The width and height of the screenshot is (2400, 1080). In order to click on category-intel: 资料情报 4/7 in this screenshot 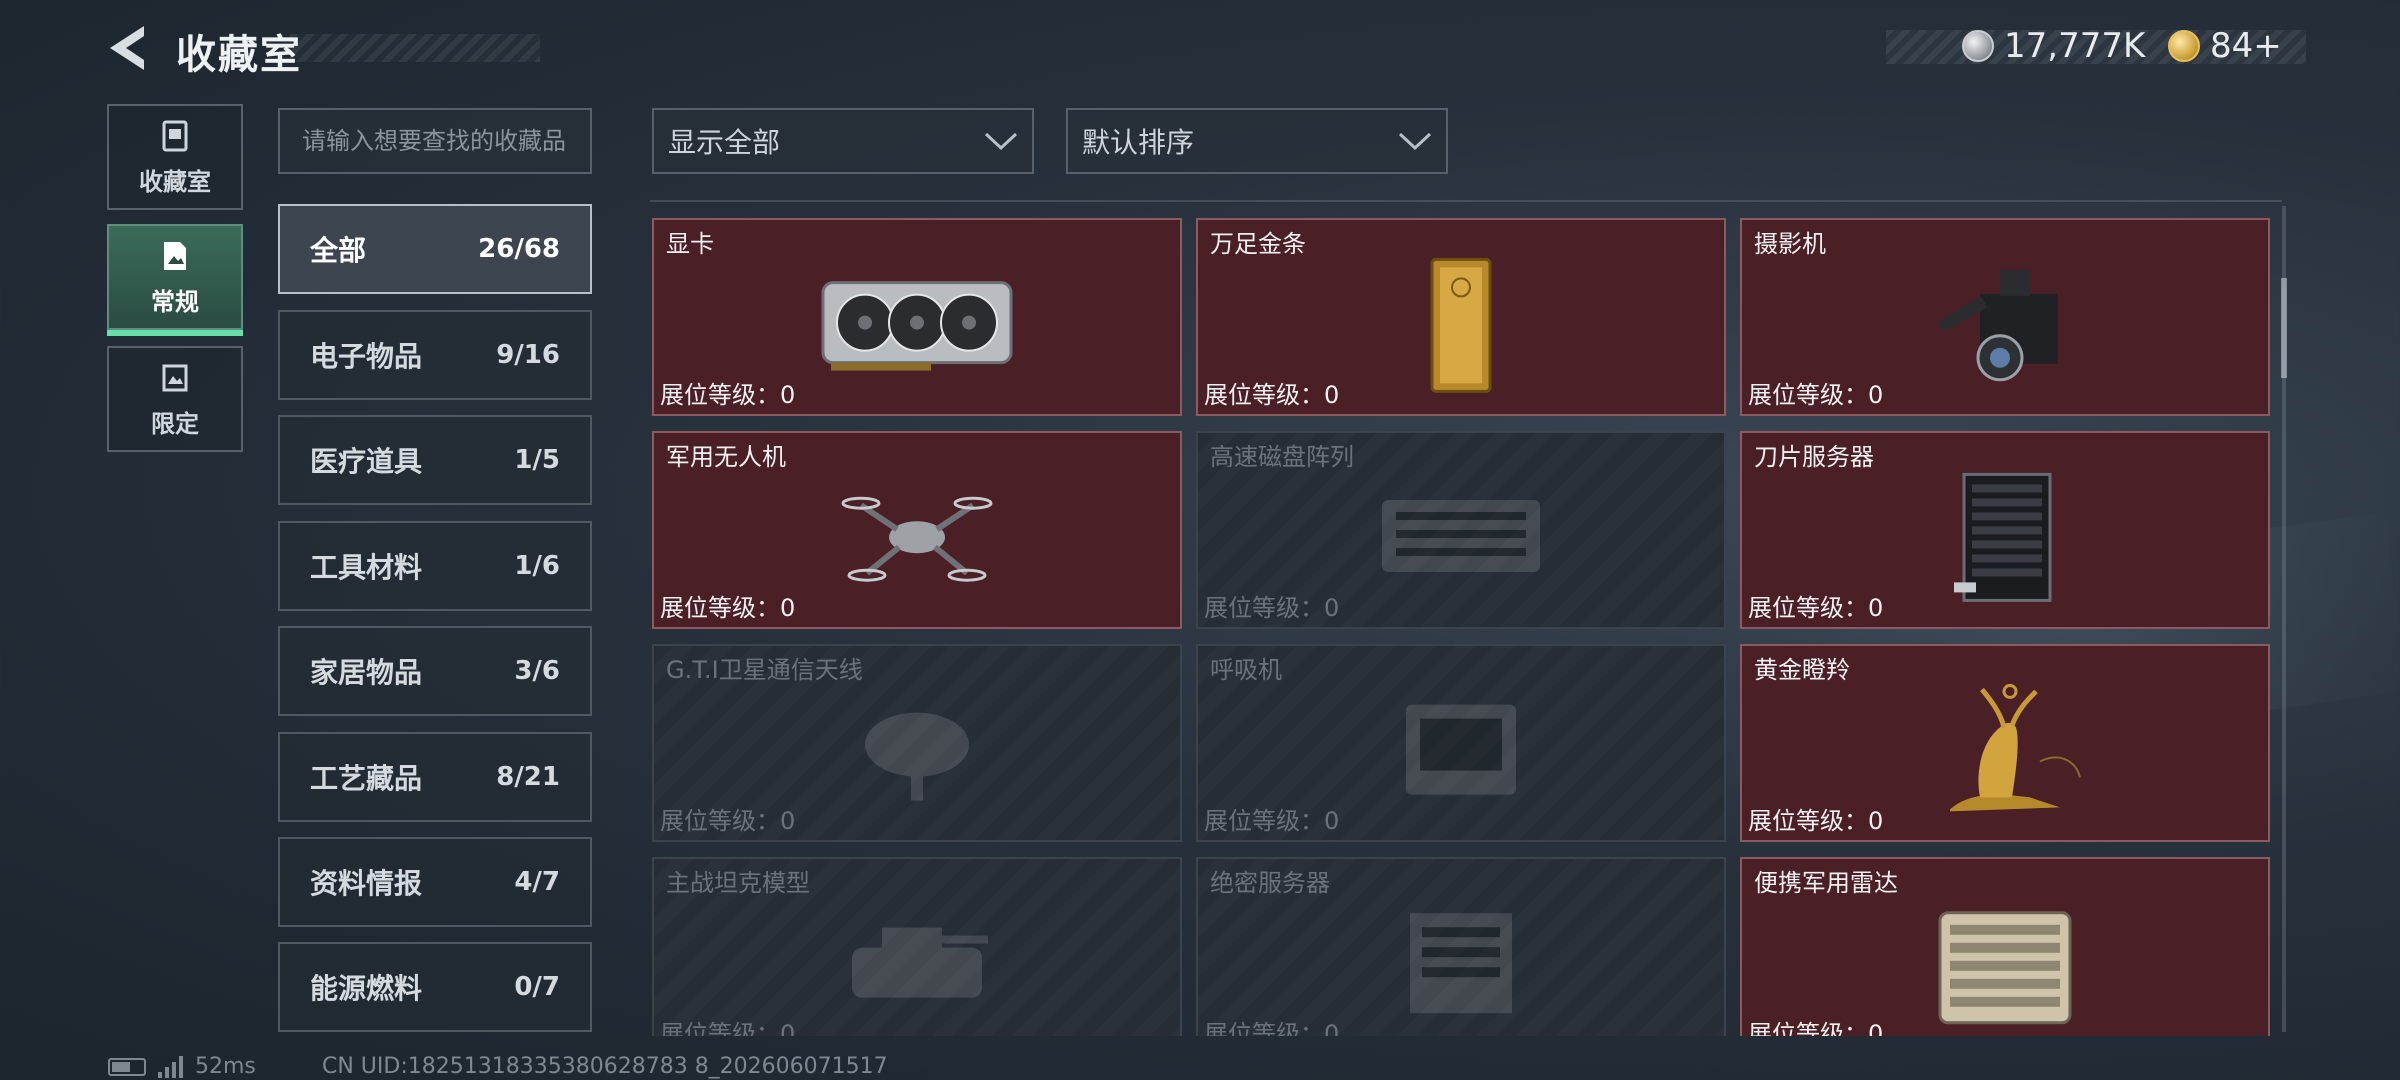, I will do `click(435, 882)`.